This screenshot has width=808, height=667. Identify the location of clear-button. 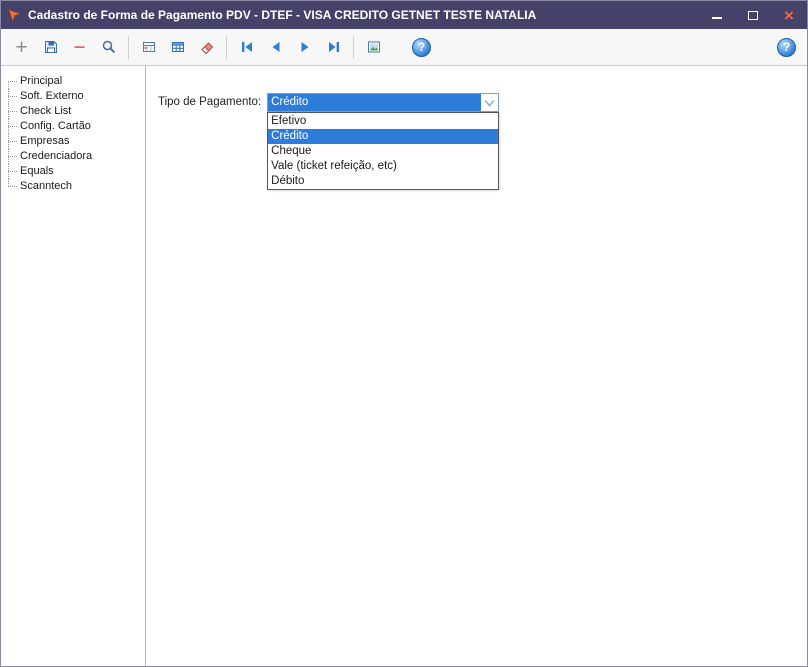
(206, 47).